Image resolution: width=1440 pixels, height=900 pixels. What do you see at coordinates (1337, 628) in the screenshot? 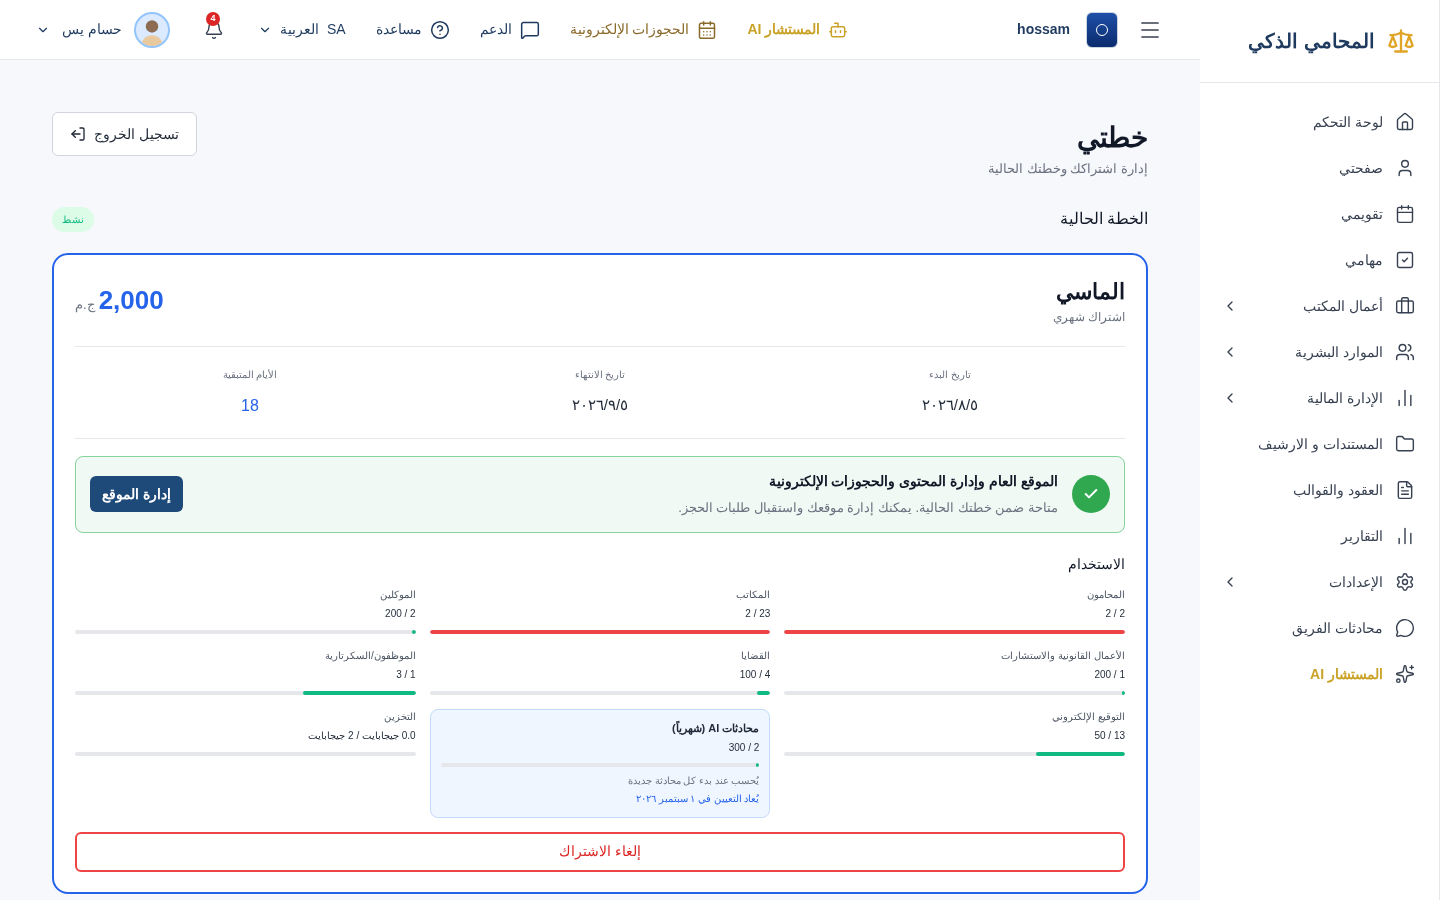
I see `sidebar-label: محادثات الفريق` at bounding box center [1337, 628].